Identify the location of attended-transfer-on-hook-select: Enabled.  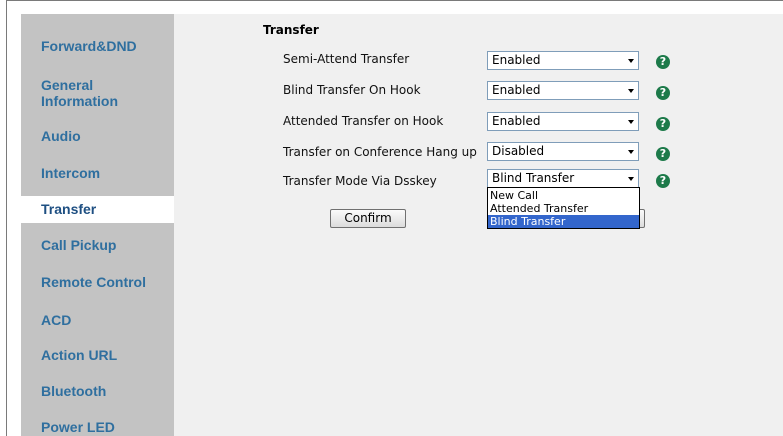
(563, 121).